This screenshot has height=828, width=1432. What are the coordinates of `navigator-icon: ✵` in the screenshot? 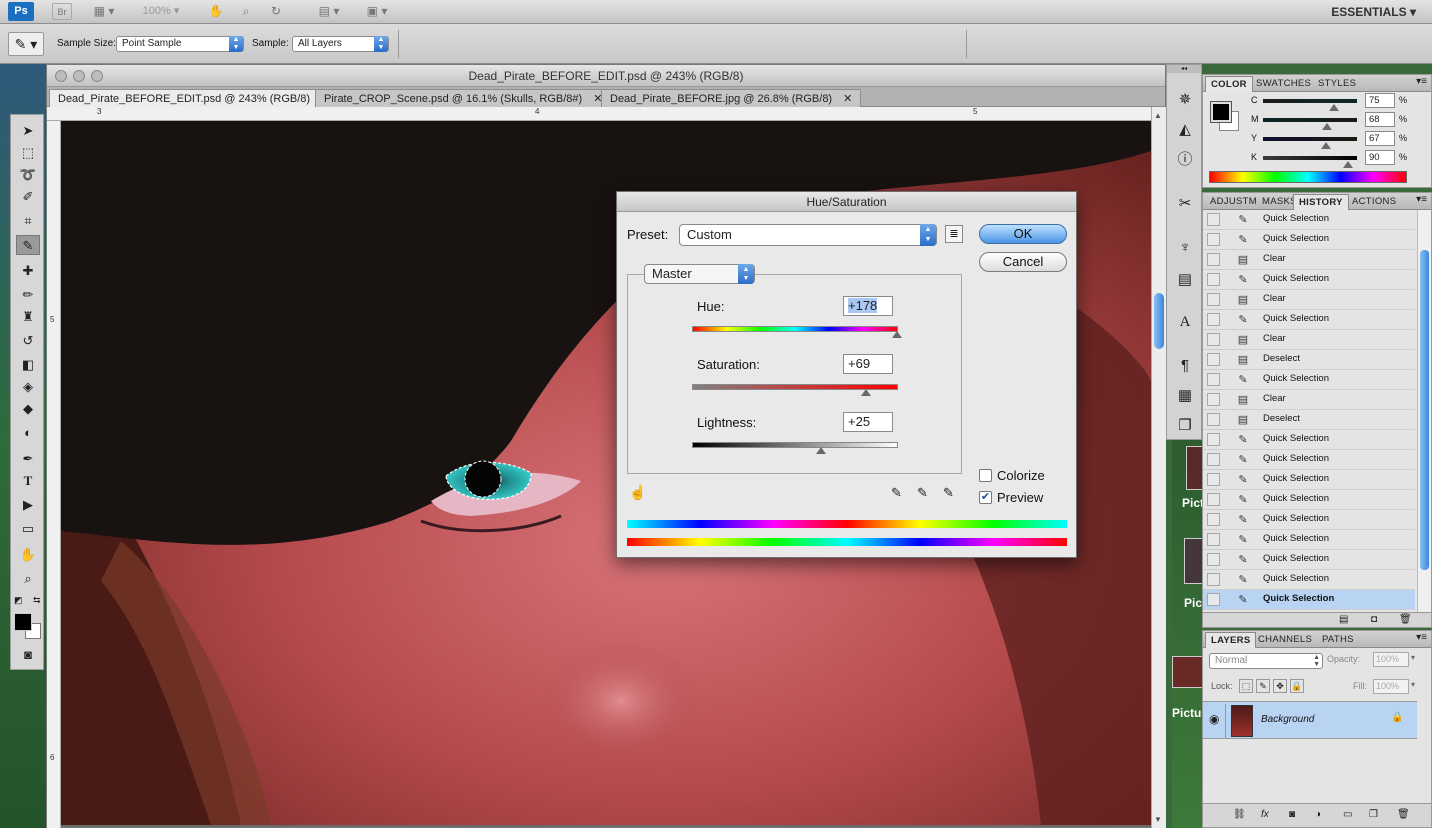 It's located at (1185, 100).